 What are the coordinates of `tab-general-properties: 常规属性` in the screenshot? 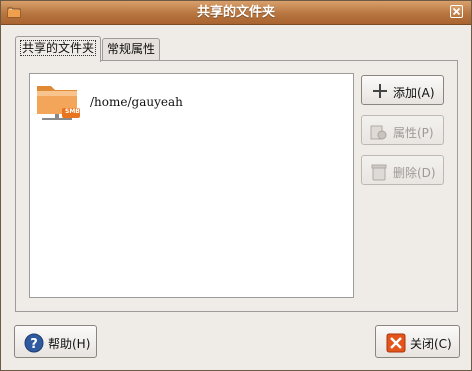 It's located at (131, 49).